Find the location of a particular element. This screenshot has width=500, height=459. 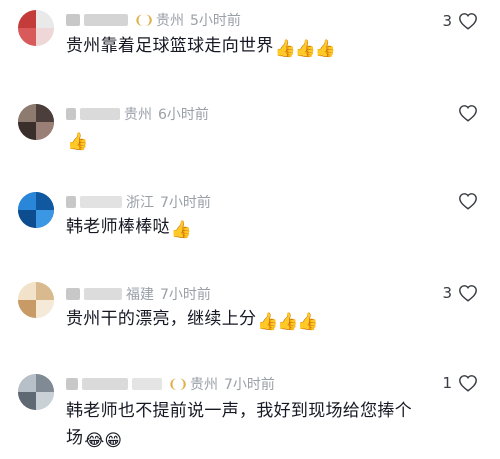

comment-text: 👍 is located at coordinates (248, 139).